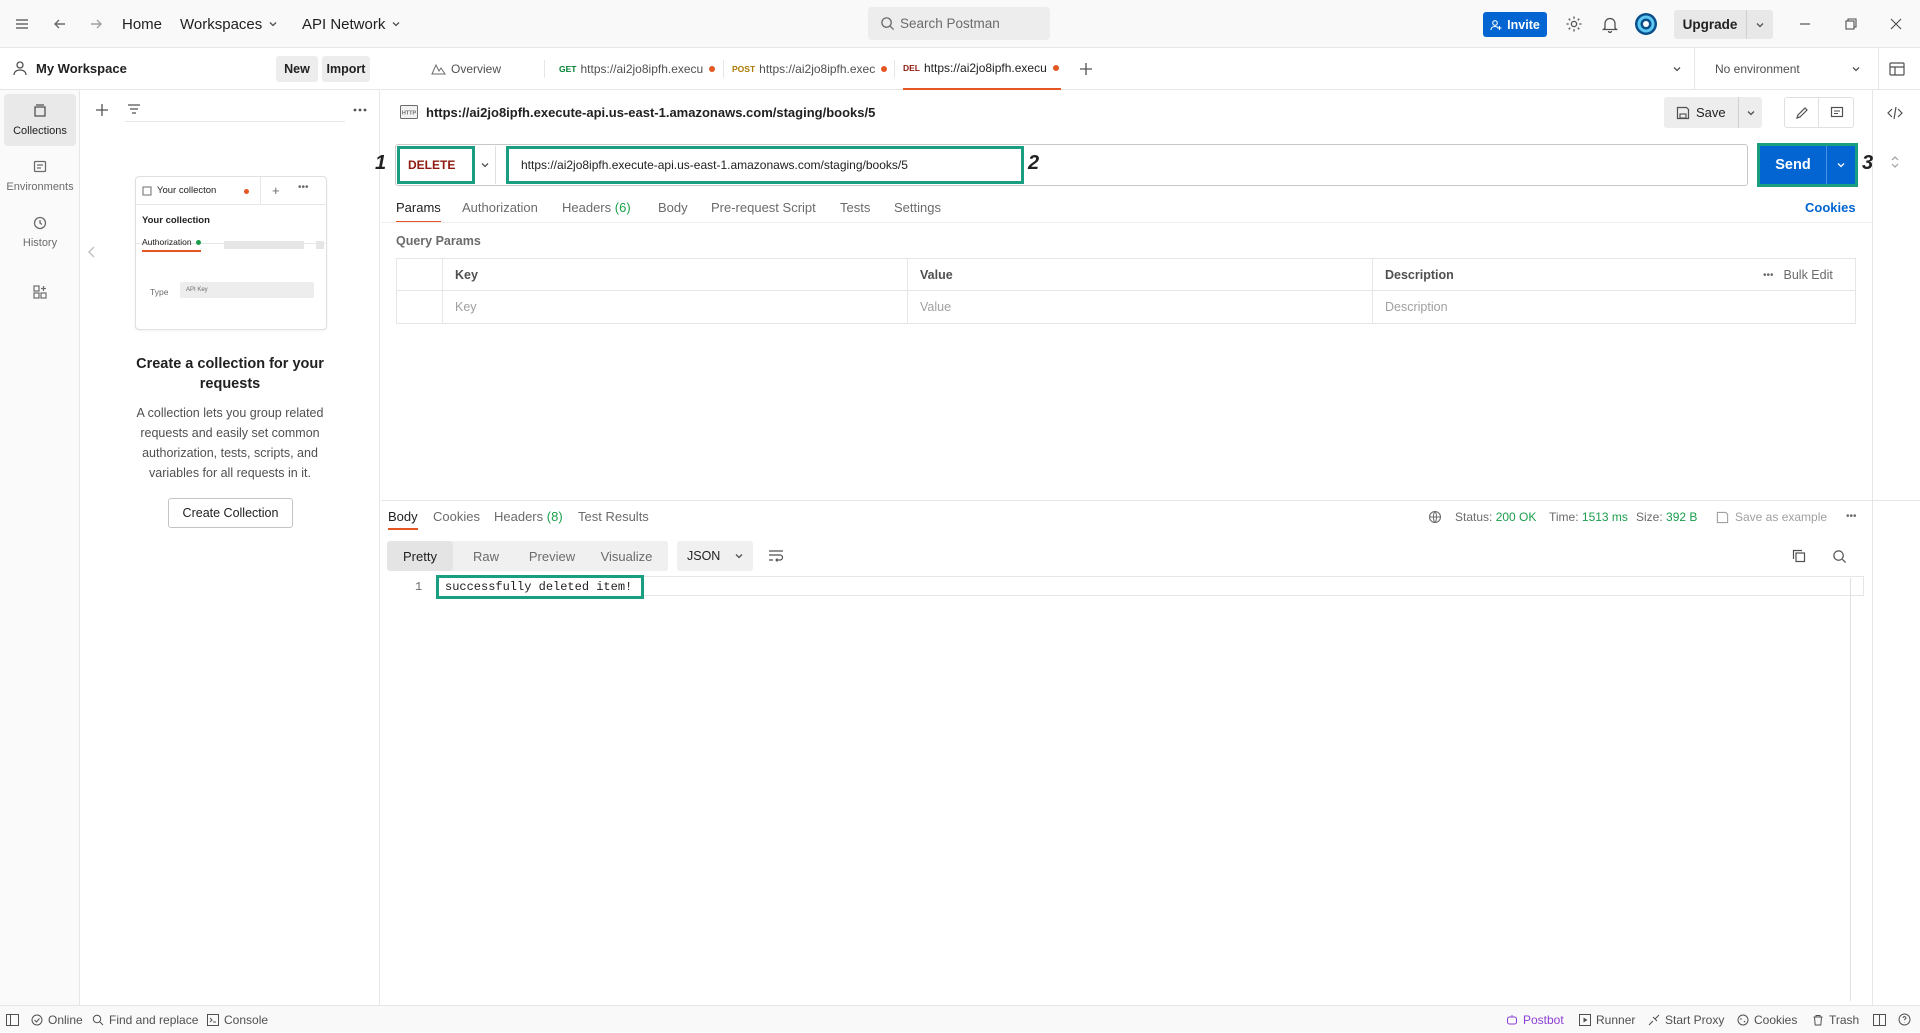  Describe the element at coordinates (1436, 517) in the screenshot. I see `globe-icon` at that location.